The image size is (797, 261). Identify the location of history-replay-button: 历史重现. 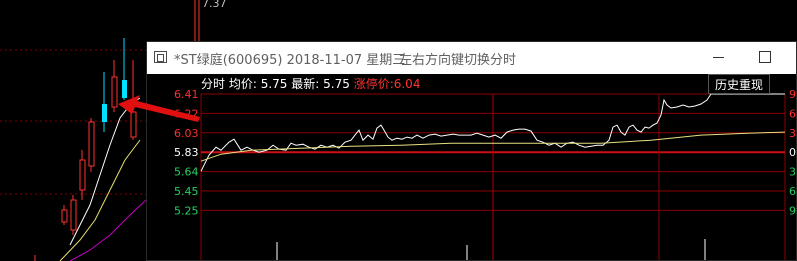
(739, 84).